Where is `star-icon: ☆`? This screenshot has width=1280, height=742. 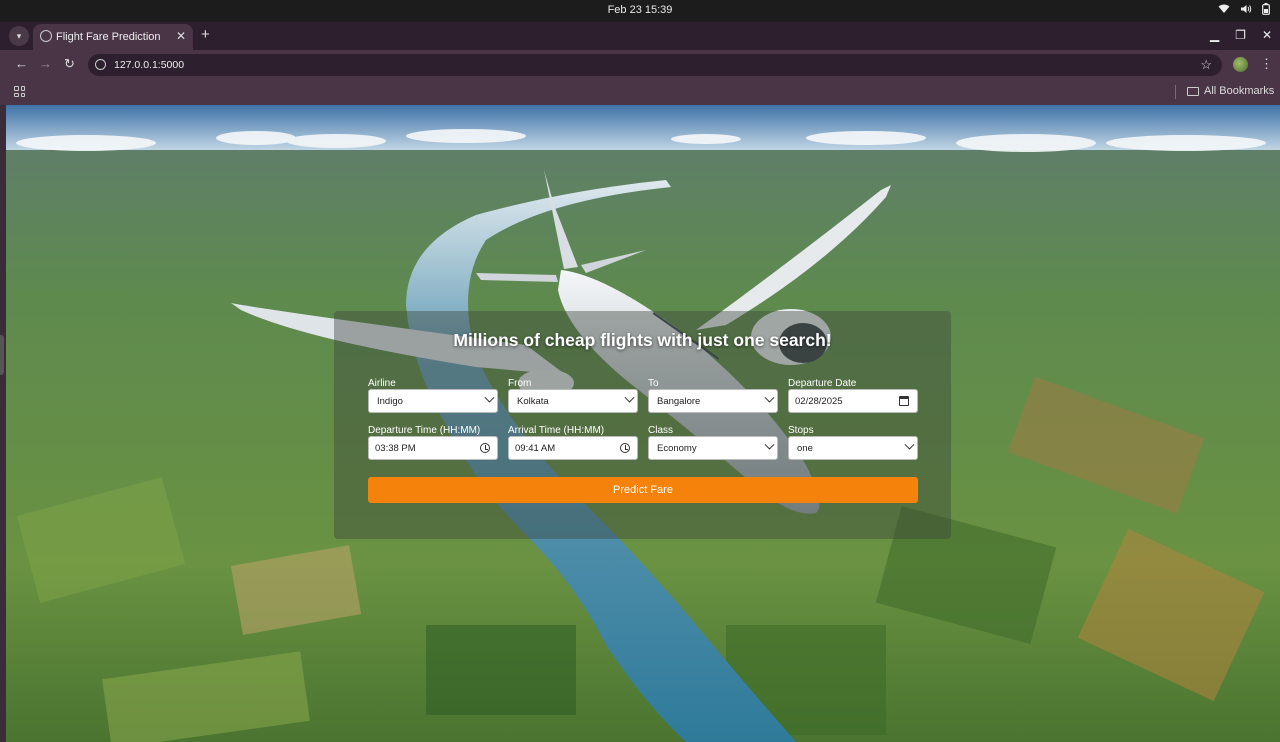 star-icon: ☆ is located at coordinates (1206, 65).